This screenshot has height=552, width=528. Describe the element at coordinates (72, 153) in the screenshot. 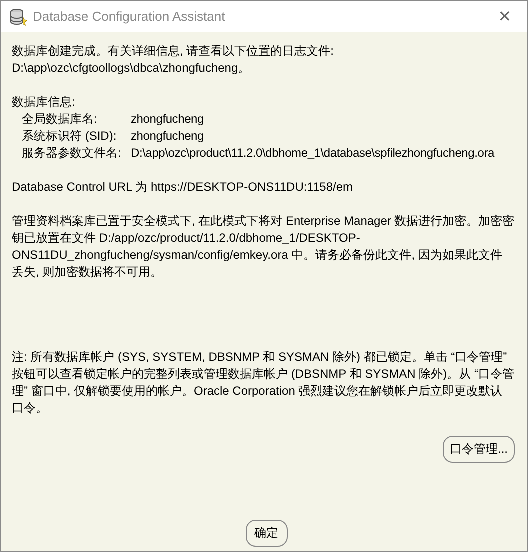

I see `field-label: 服务器参数文件名:` at that location.